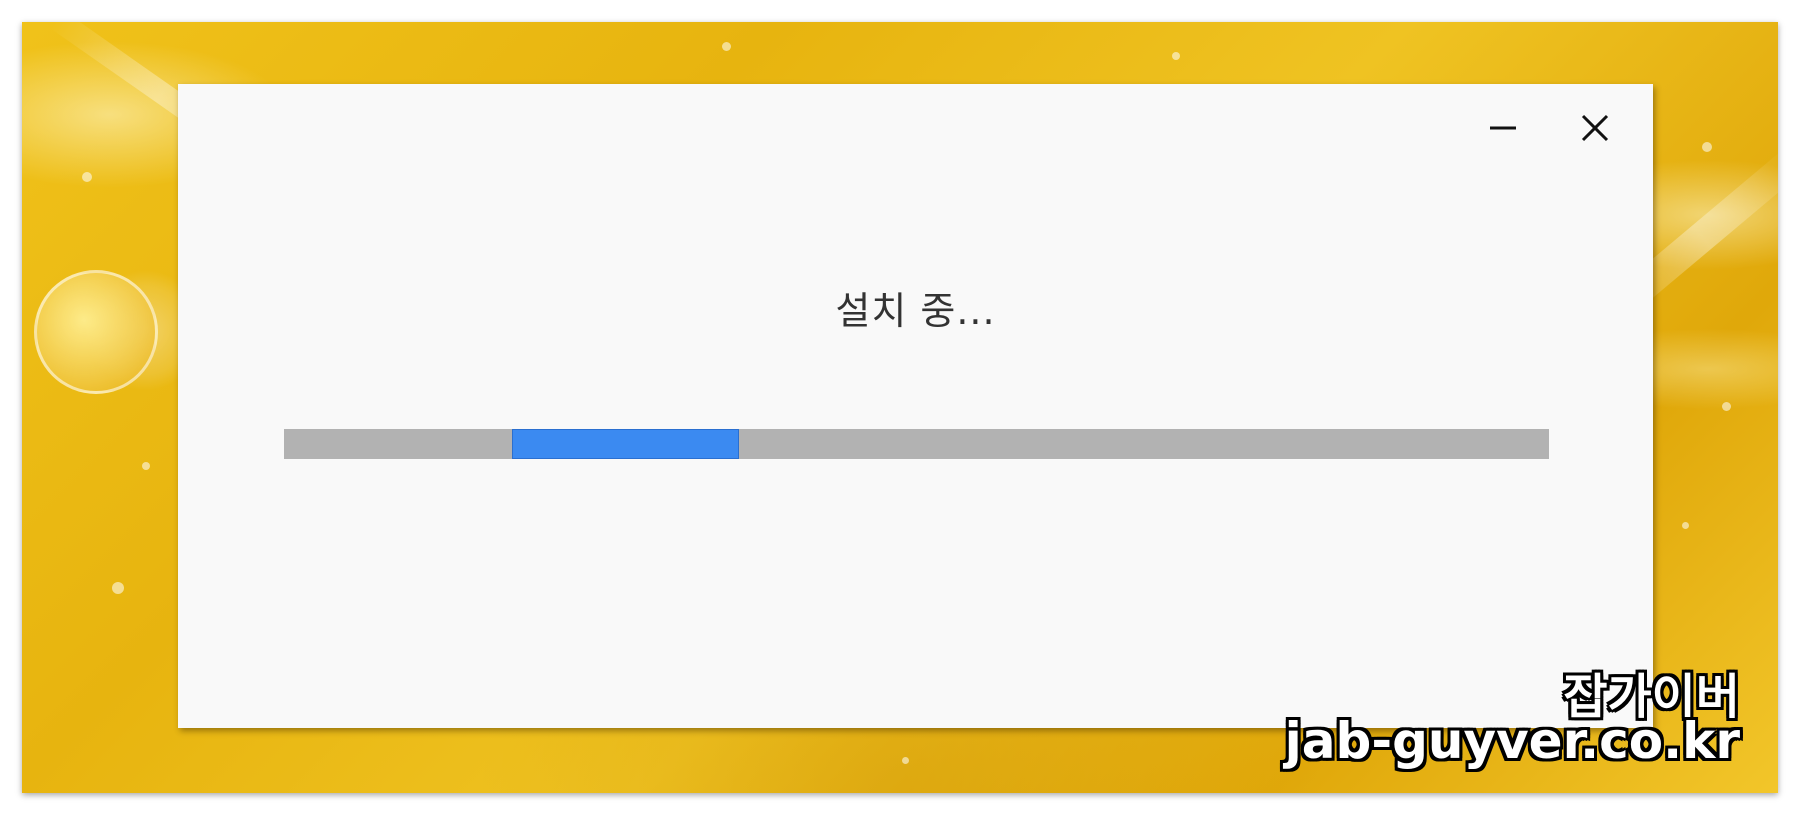  Describe the element at coordinates (625, 444) in the screenshot. I see `install-progress-indicator` at that location.